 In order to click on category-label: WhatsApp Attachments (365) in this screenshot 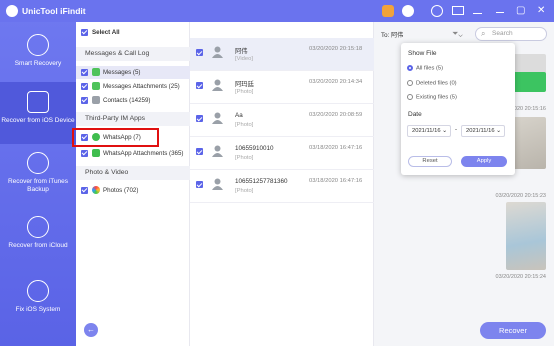, I will do `click(143, 153)`.